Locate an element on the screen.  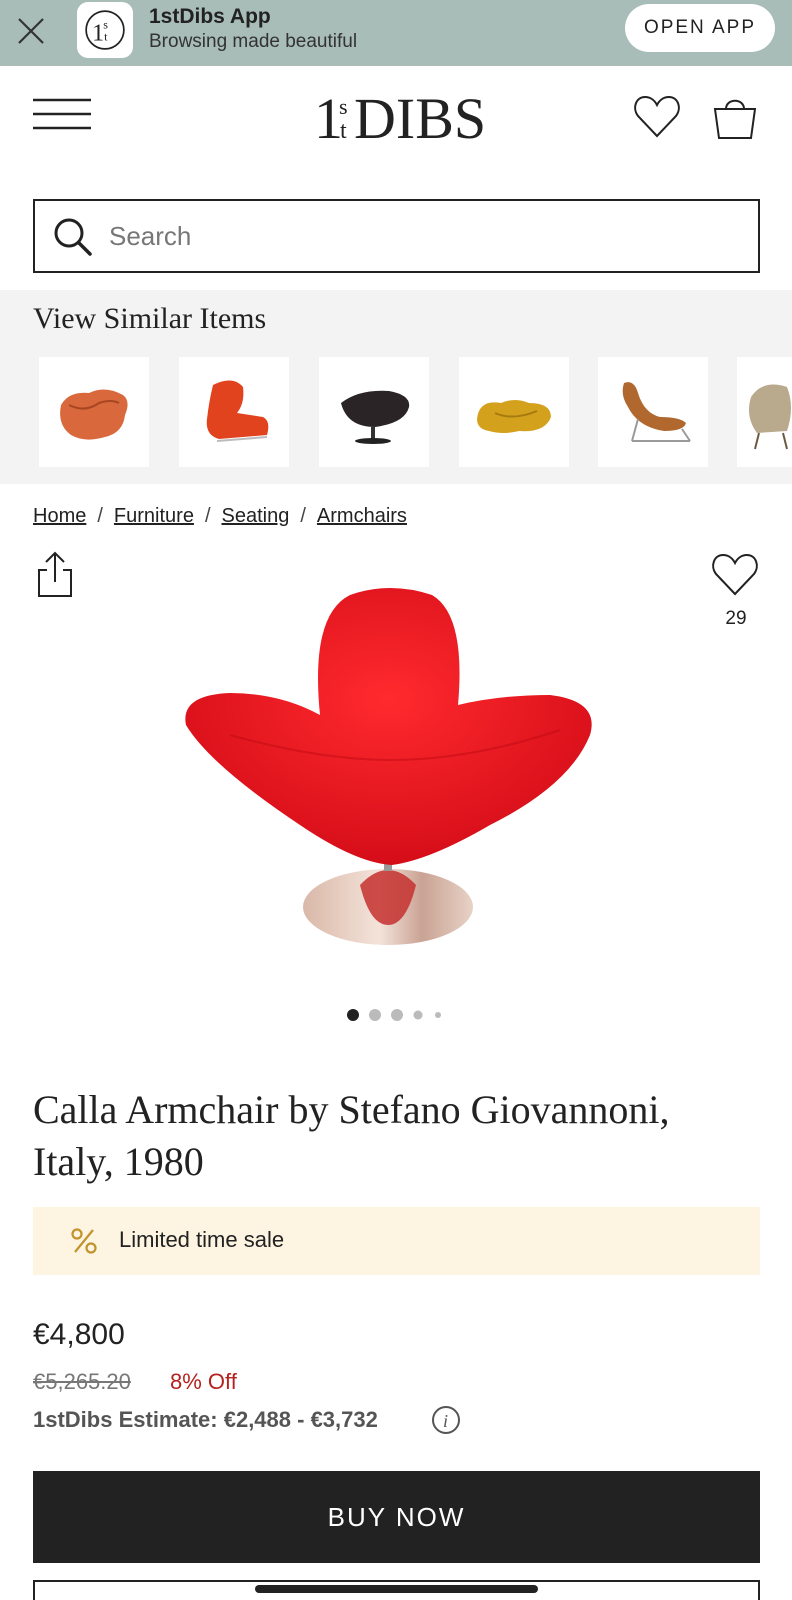
breadcrumb-link-seating: Seating is located at coordinates (256, 516).